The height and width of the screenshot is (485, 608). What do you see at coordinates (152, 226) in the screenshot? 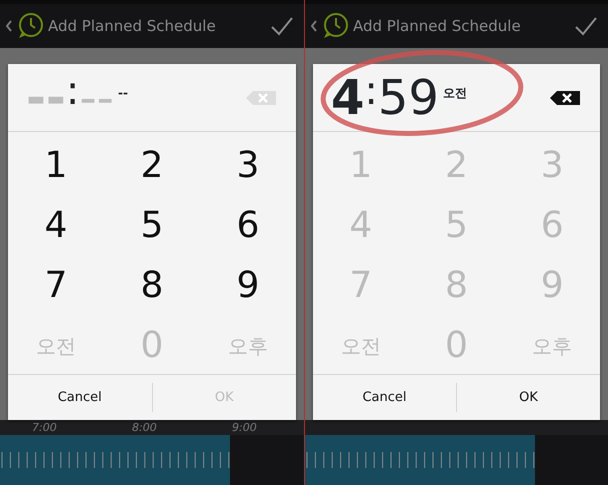
I see `keypad-key: 5` at bounding box center [152, 226].